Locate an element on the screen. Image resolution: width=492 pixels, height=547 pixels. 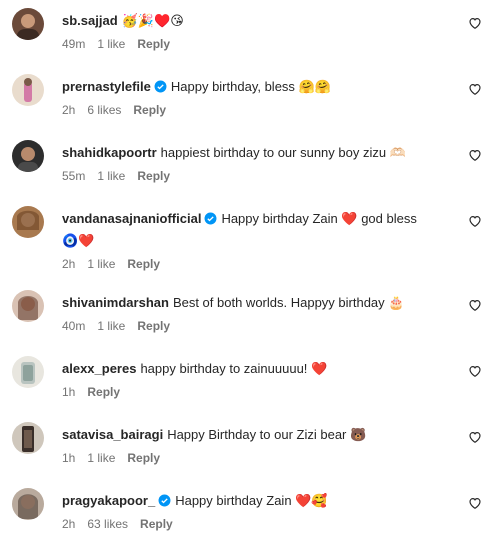
comment-username: sb.sajjad is located at coordinates (90, 20).